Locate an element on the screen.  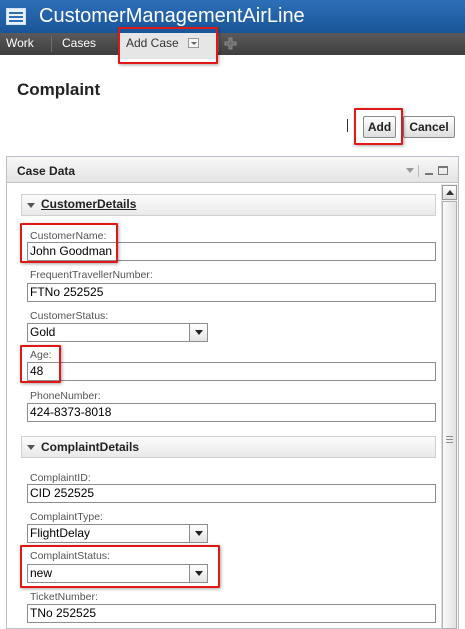
tab-add-case-label: Add Case is located at coordinates (152, 43).